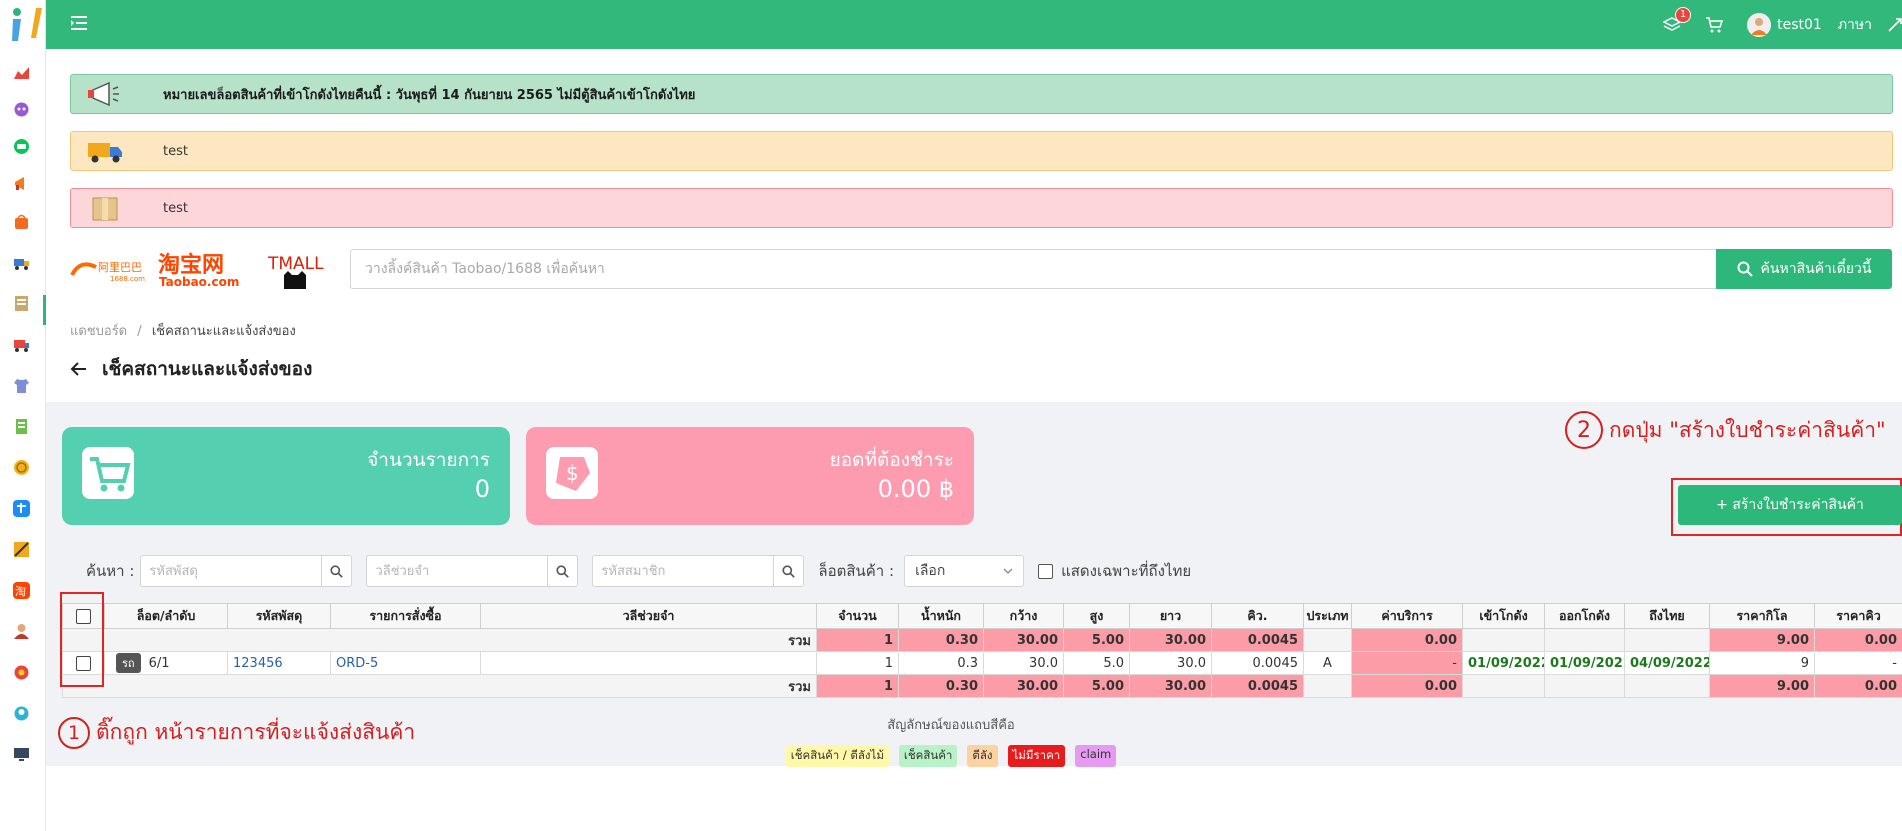 The width and height of the screenshot is (1902, 831). What do you see at coordinates (683, 571) in the screenshot?
I see `member-code-input` at bounding box center [683, 571].